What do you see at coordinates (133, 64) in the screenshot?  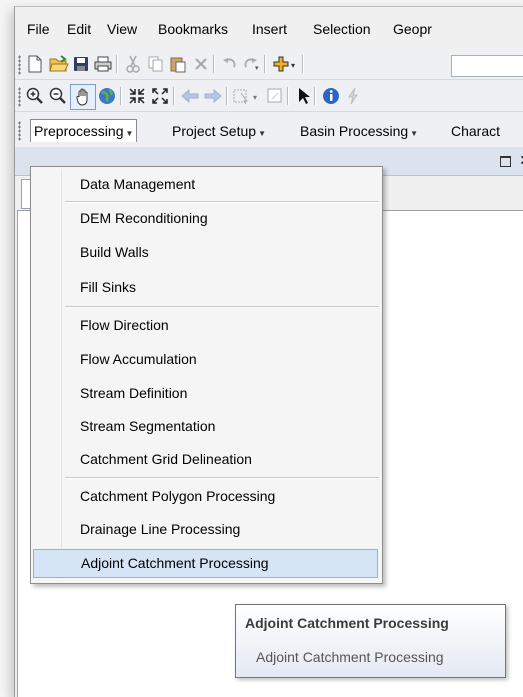 I see `cut-icon` at bounding box center [133, 64].